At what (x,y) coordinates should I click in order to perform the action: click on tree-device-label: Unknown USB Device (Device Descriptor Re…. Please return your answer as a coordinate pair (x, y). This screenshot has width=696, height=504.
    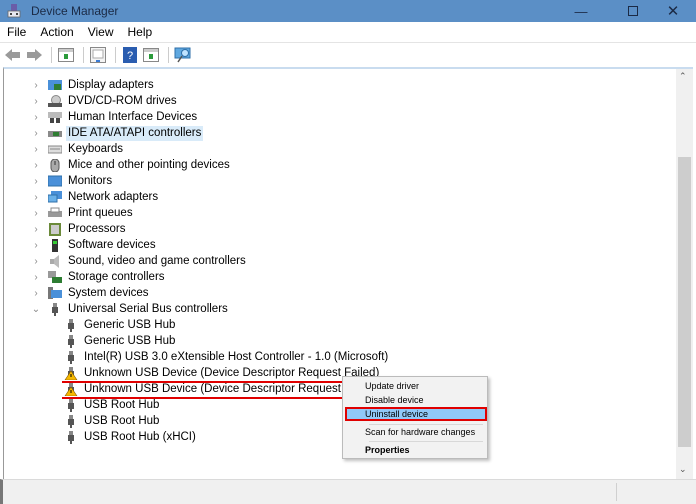
    Looking at the image, I should click on (232, 388).